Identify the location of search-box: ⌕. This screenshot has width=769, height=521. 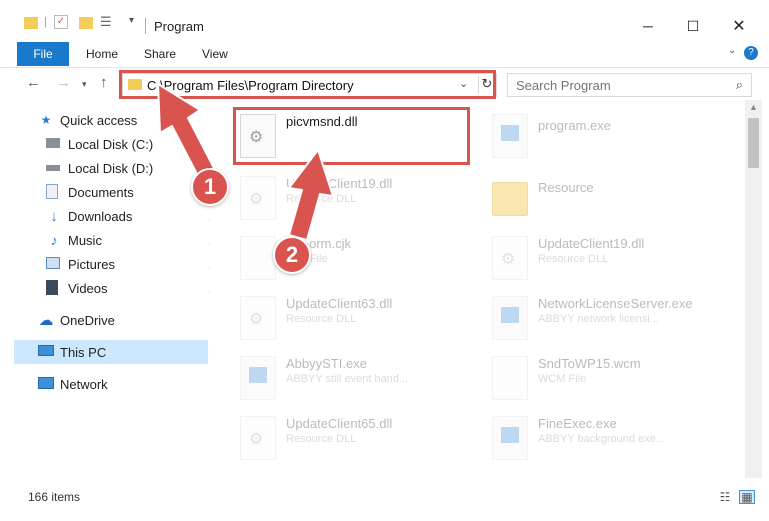
(629, 85).